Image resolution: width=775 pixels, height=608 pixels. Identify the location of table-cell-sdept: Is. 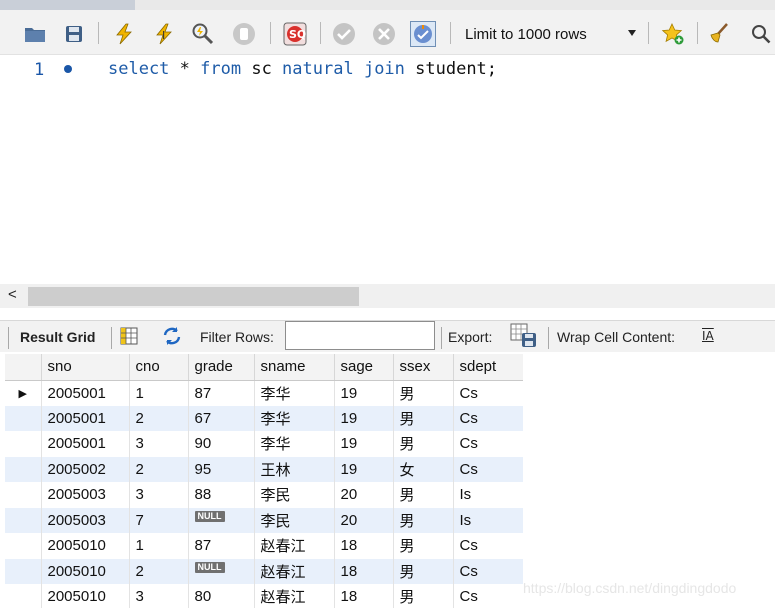
(488, 520).